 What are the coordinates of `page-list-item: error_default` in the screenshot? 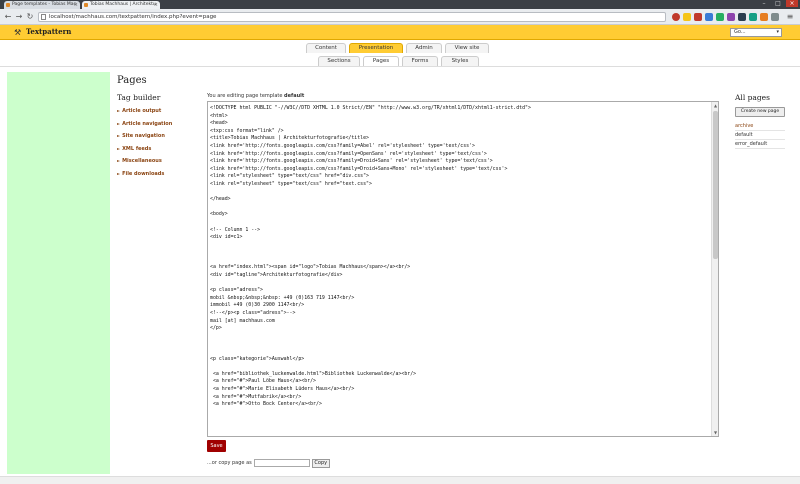 It's located at (760, 144).